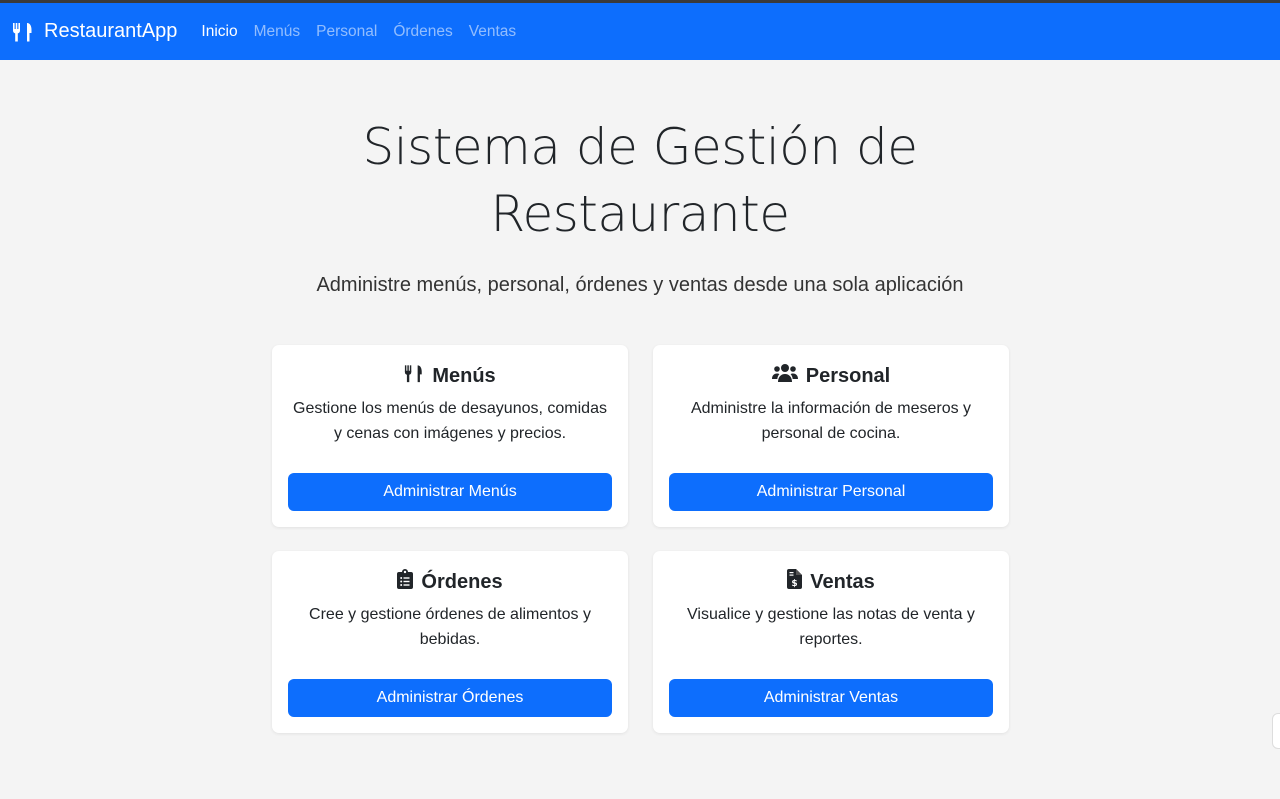 The height and width of the screenshot is (799, 1280). What do you see at coordinates (422, 32) in the screenshot?
I see `nav-link-ordenes: Órdenes` at bounding box center [422, 32].